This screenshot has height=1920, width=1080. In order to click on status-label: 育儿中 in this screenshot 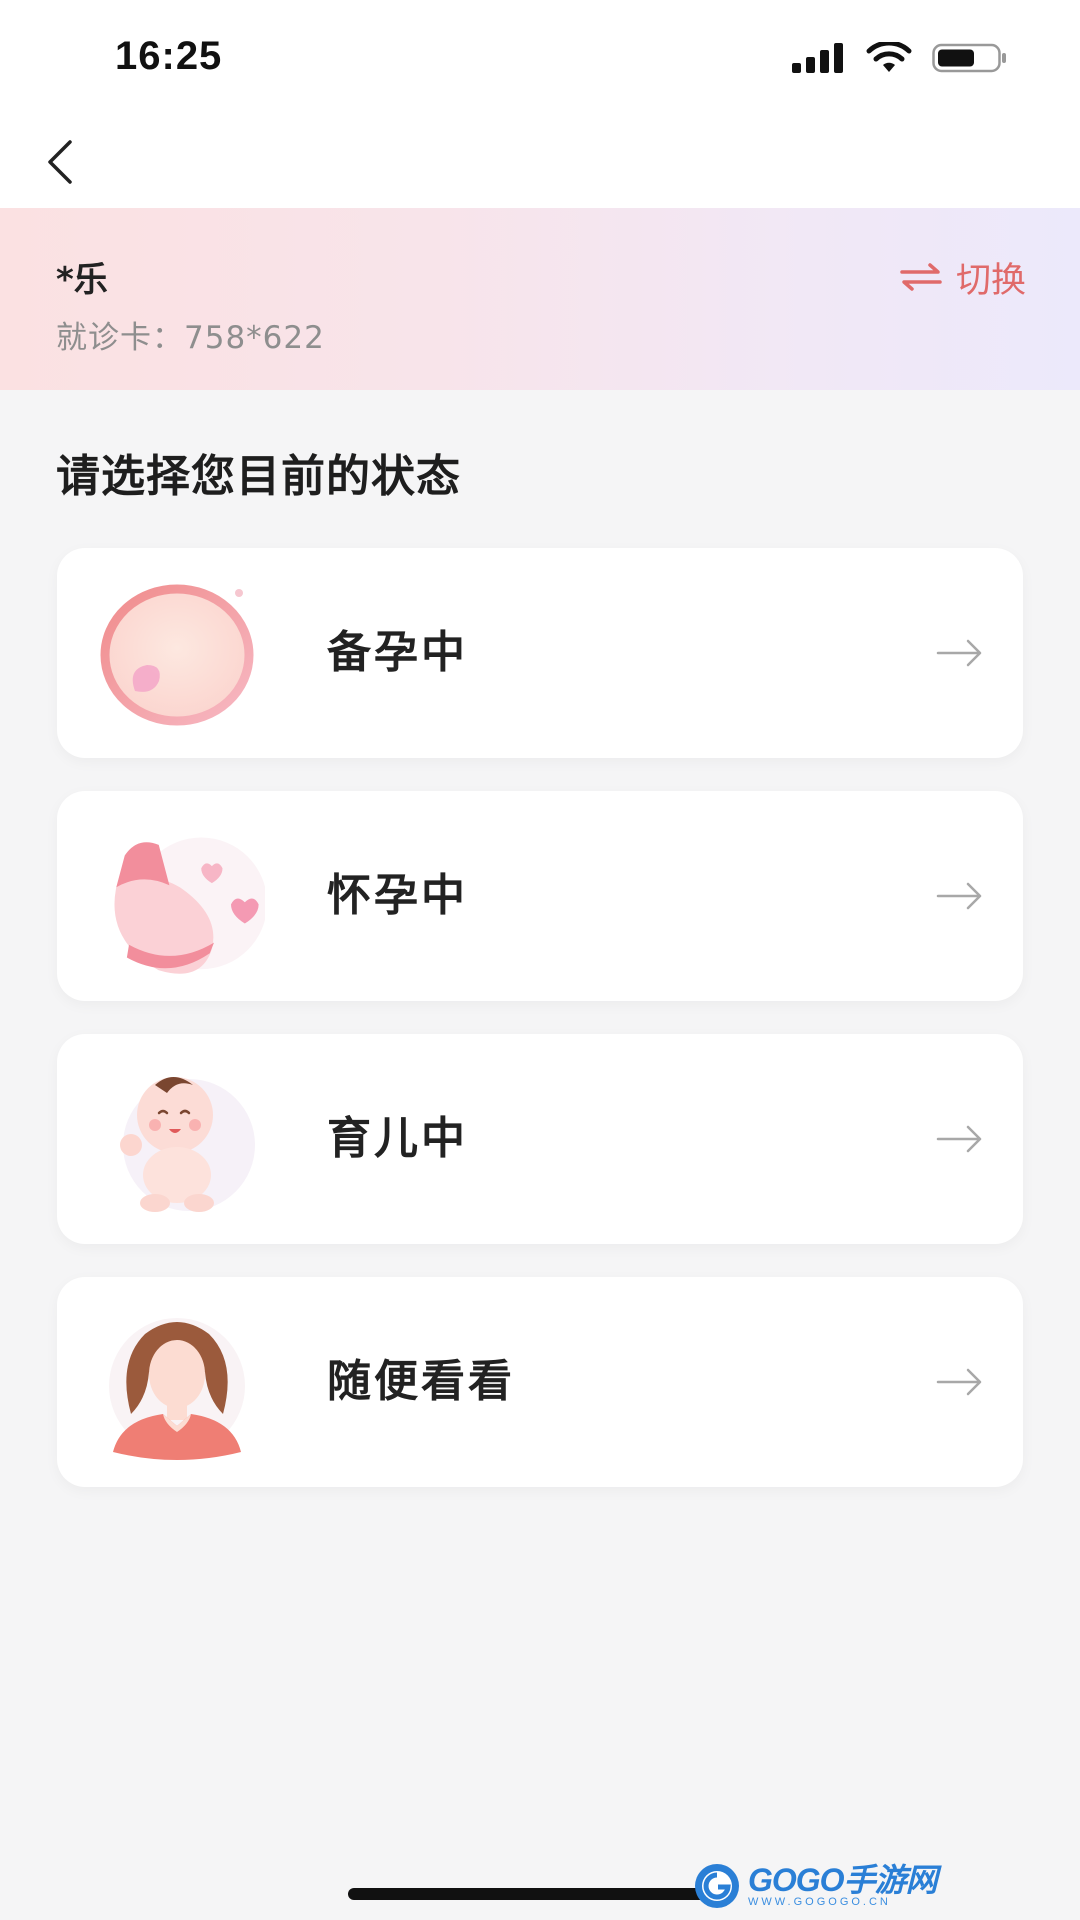, I will do `click(397, 1138)`.